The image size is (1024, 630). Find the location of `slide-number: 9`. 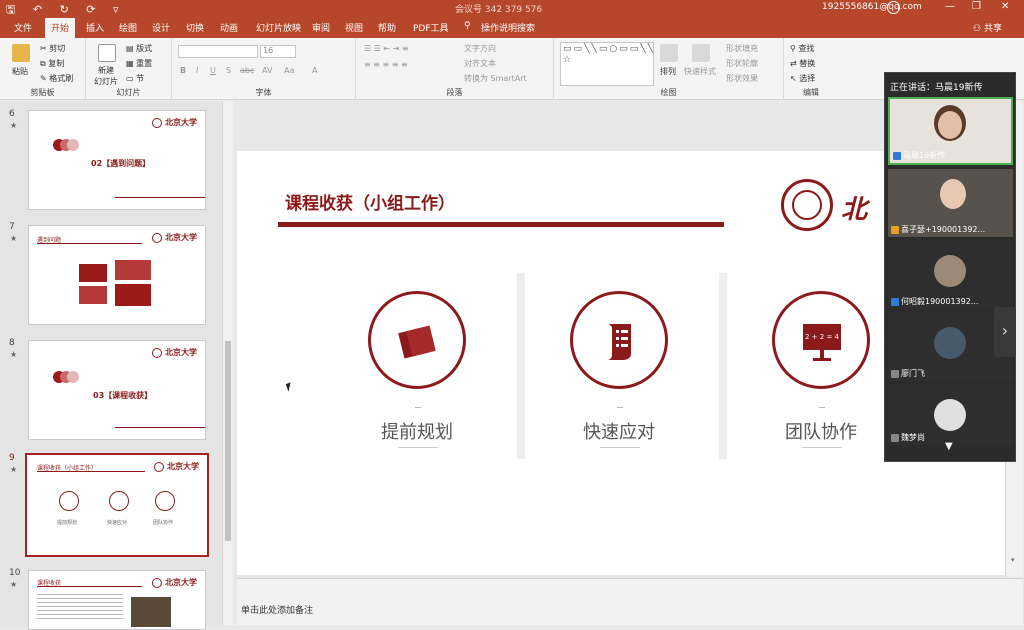

slide-number: 9 is located at coordinates (12, 458).